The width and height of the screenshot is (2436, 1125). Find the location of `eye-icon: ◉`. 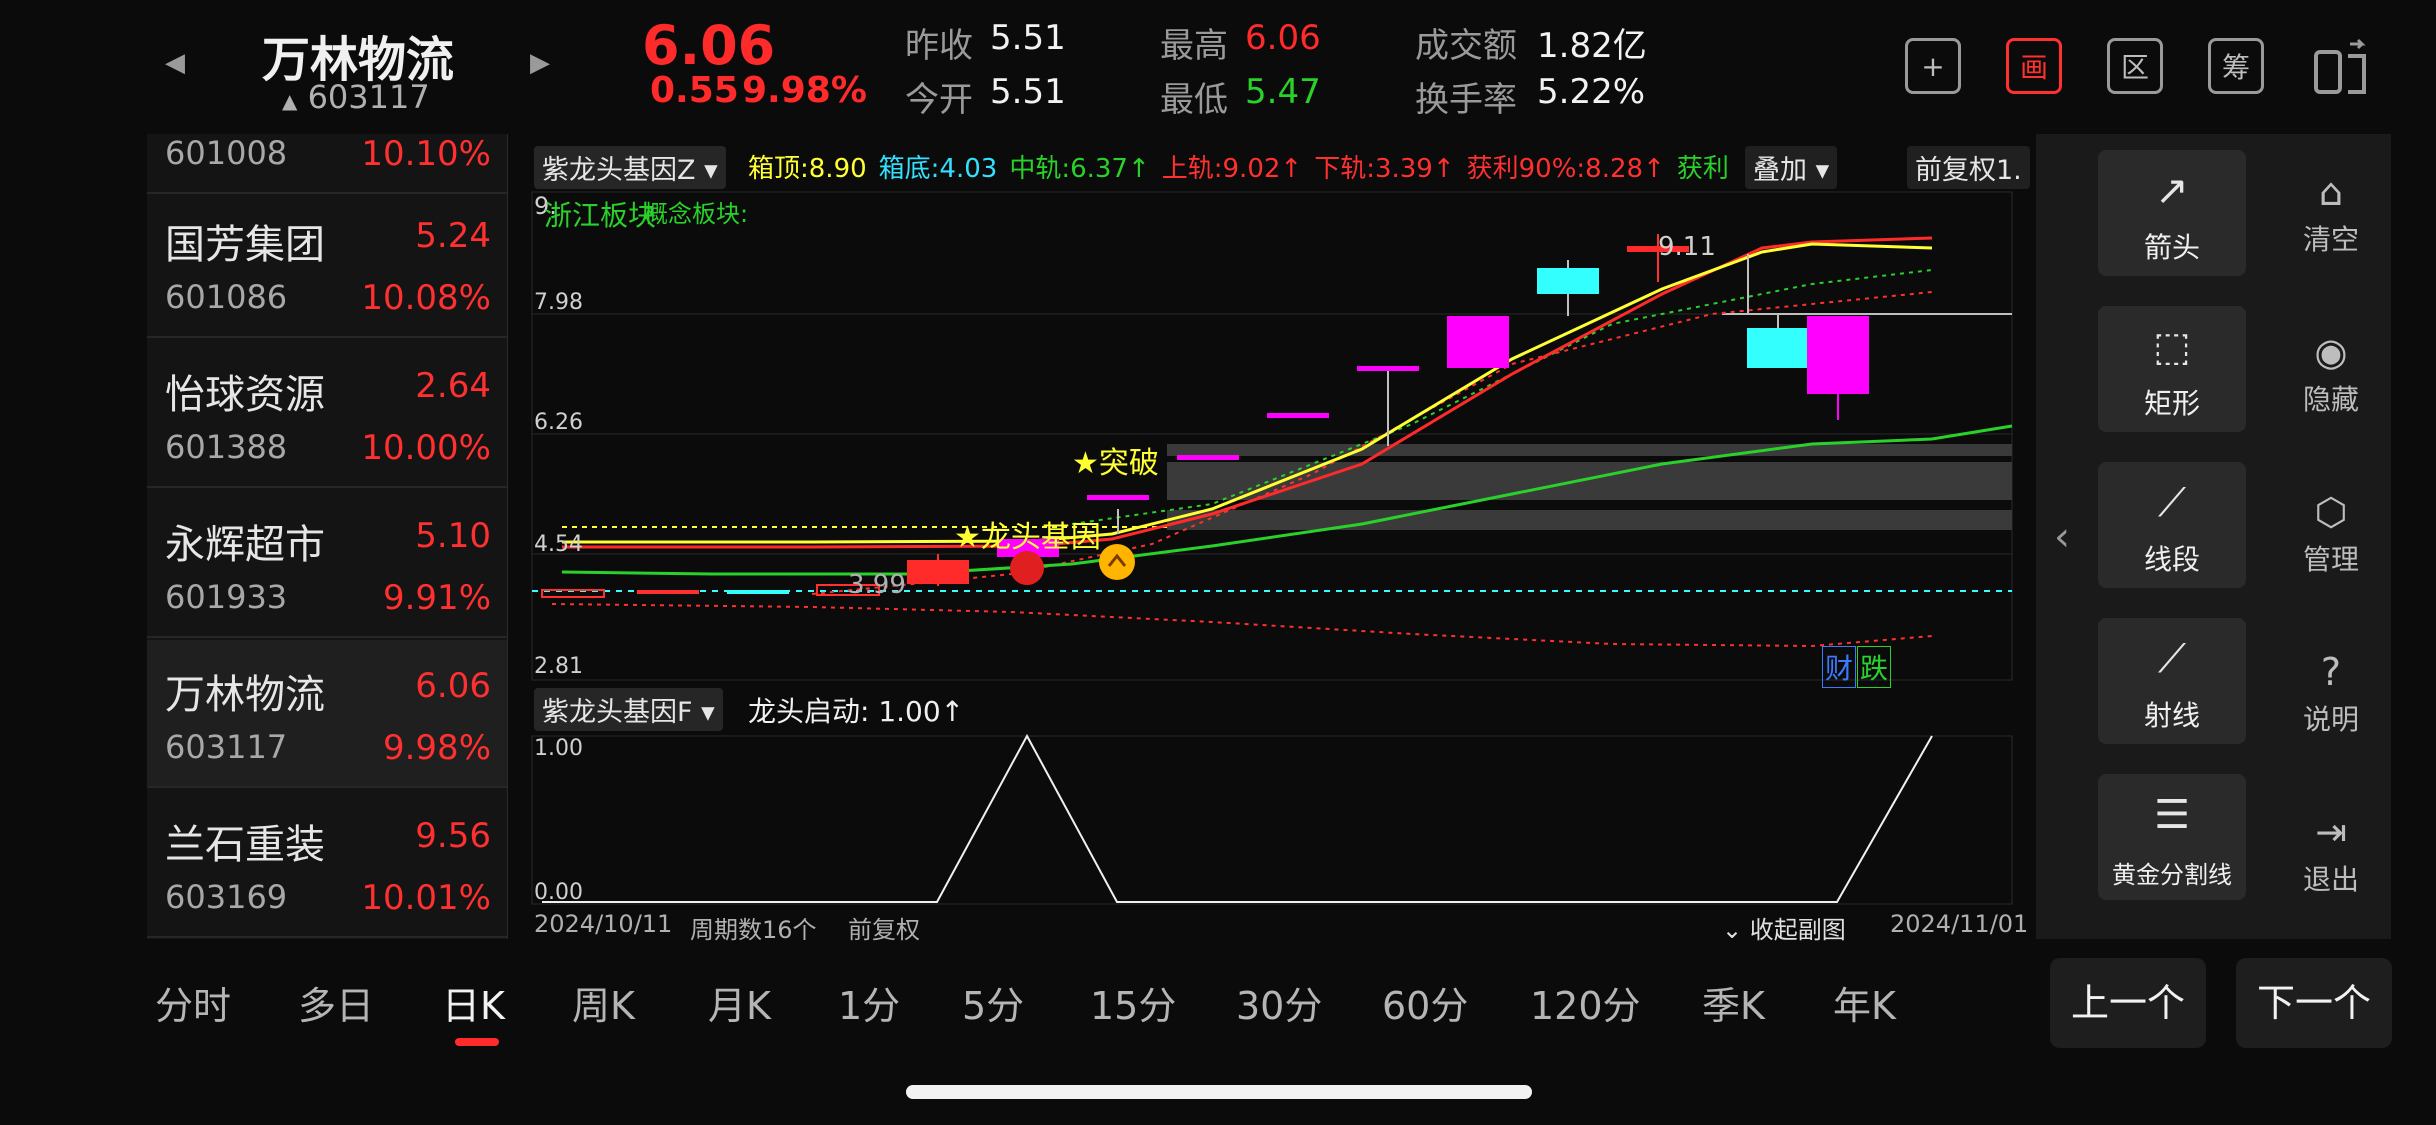

eye-icon: ◉ is located at coordinates (2331, 352).